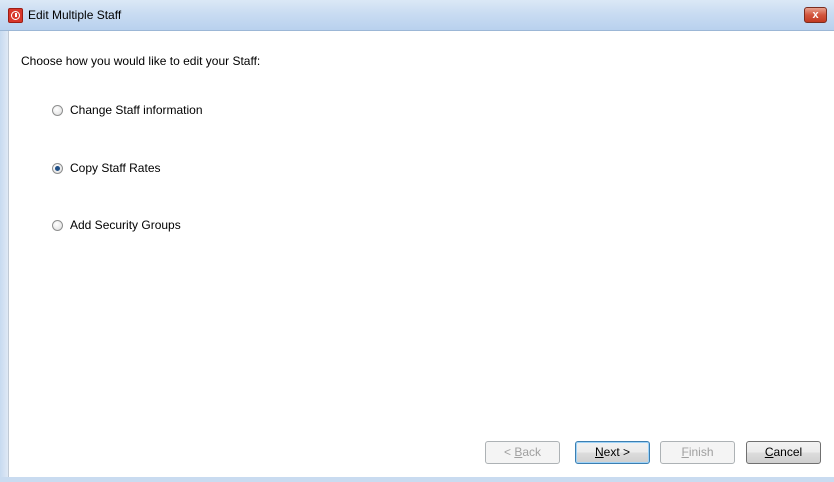 The image size is (834, 482). I want to click on window-title: Edit Multiple Staff, so click(75, 15).